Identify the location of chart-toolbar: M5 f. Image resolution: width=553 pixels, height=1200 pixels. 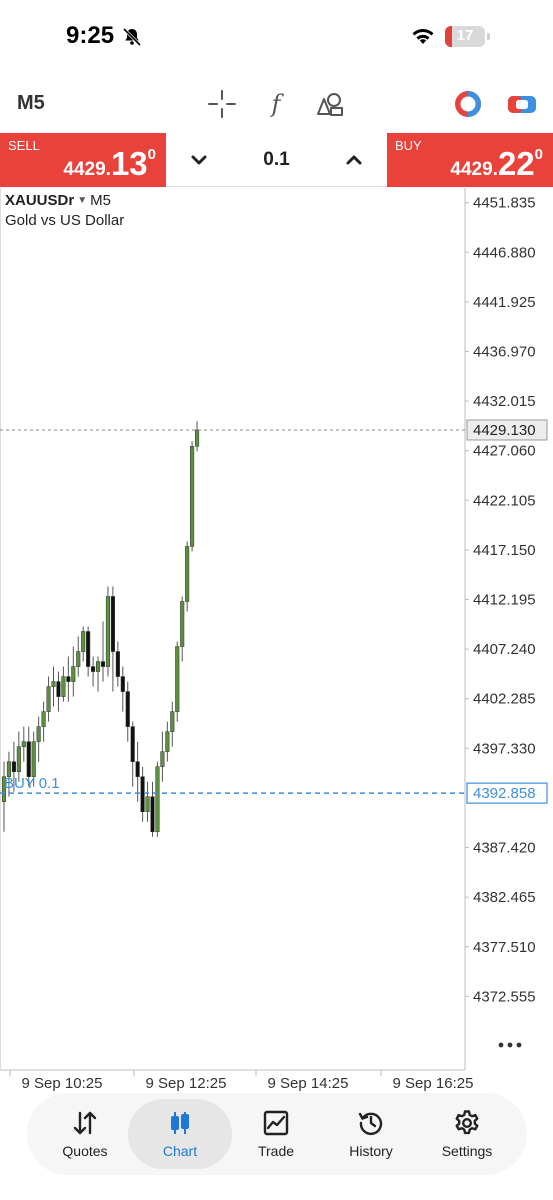
(276, 105).